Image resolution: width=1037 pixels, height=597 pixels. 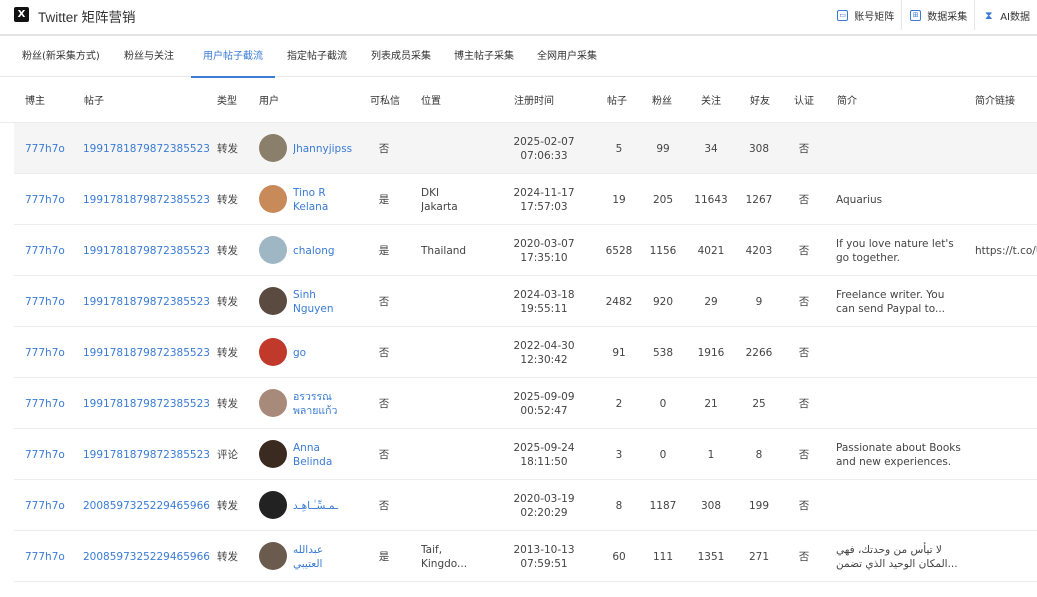 What do you see at coordinates (384, 557) in the screenshot?
I see `dm-value: 是` at bounding box center [384, 557].